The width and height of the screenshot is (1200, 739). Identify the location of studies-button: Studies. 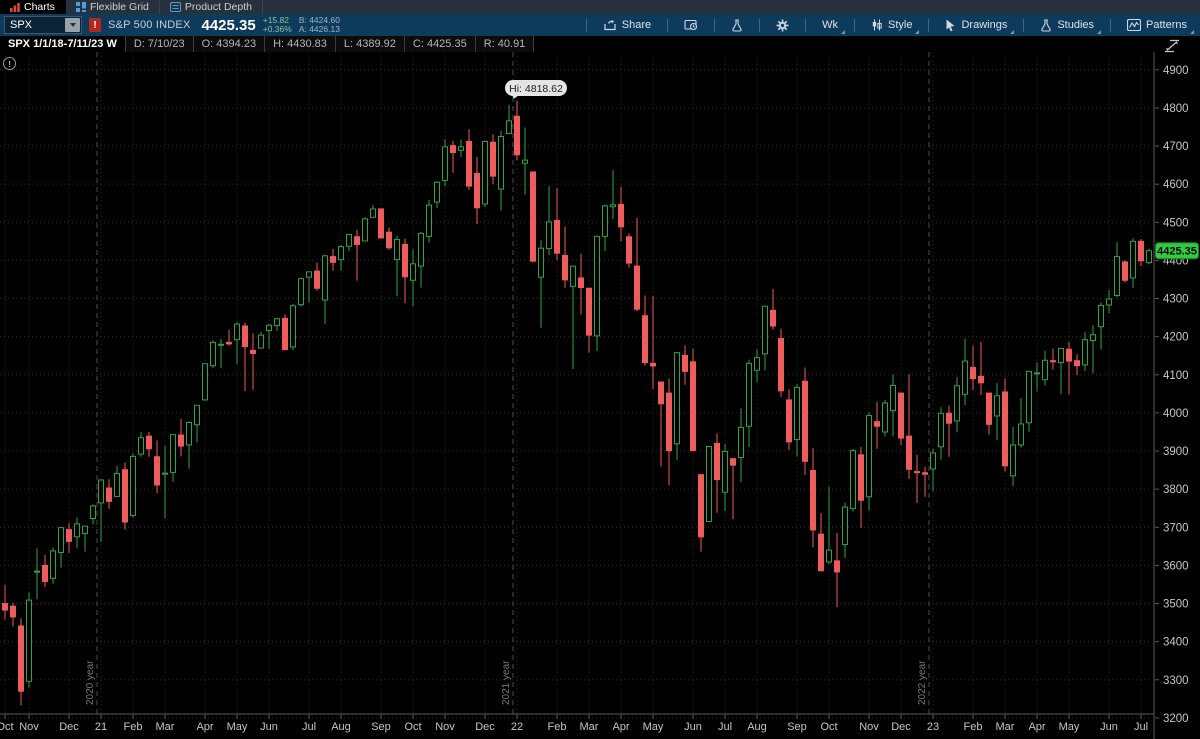
(1067, 25).